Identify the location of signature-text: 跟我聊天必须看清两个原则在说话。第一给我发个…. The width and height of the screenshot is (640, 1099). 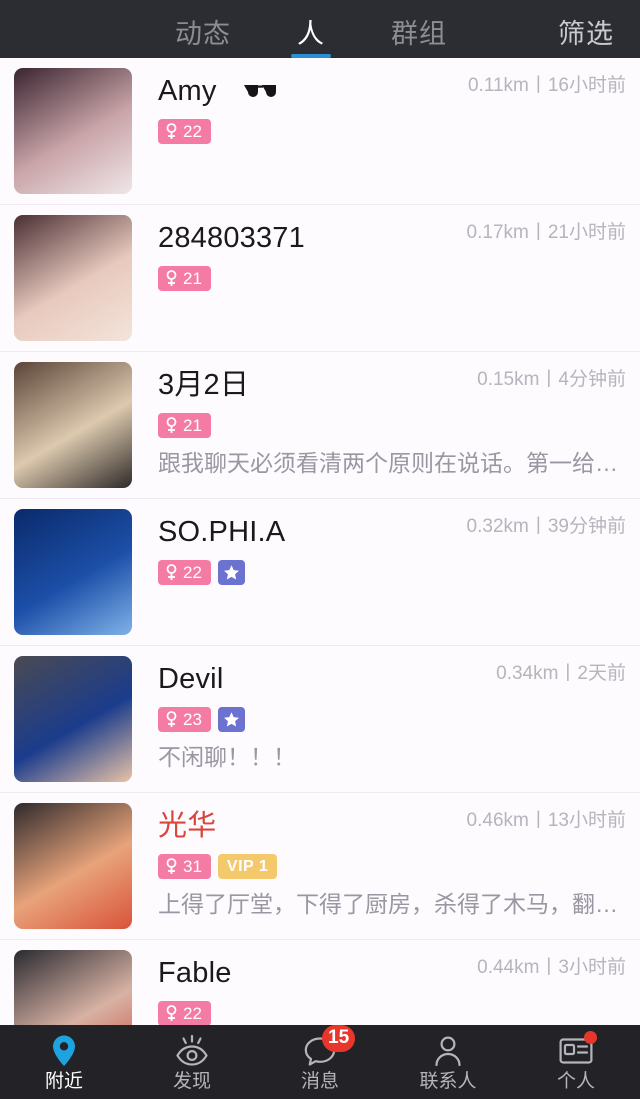
(399, 463).